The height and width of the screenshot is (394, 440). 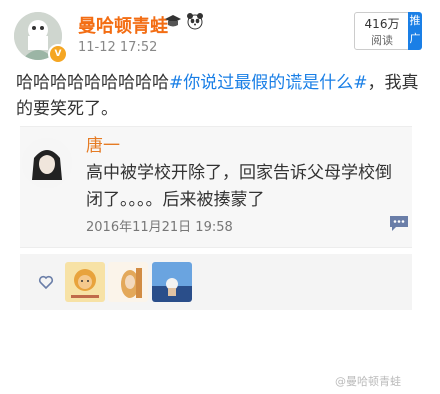 What do you see at coordinates (103, 143) in the screenshot?
I see `quoted-username: 唐一` at bounding box center [103, 143].